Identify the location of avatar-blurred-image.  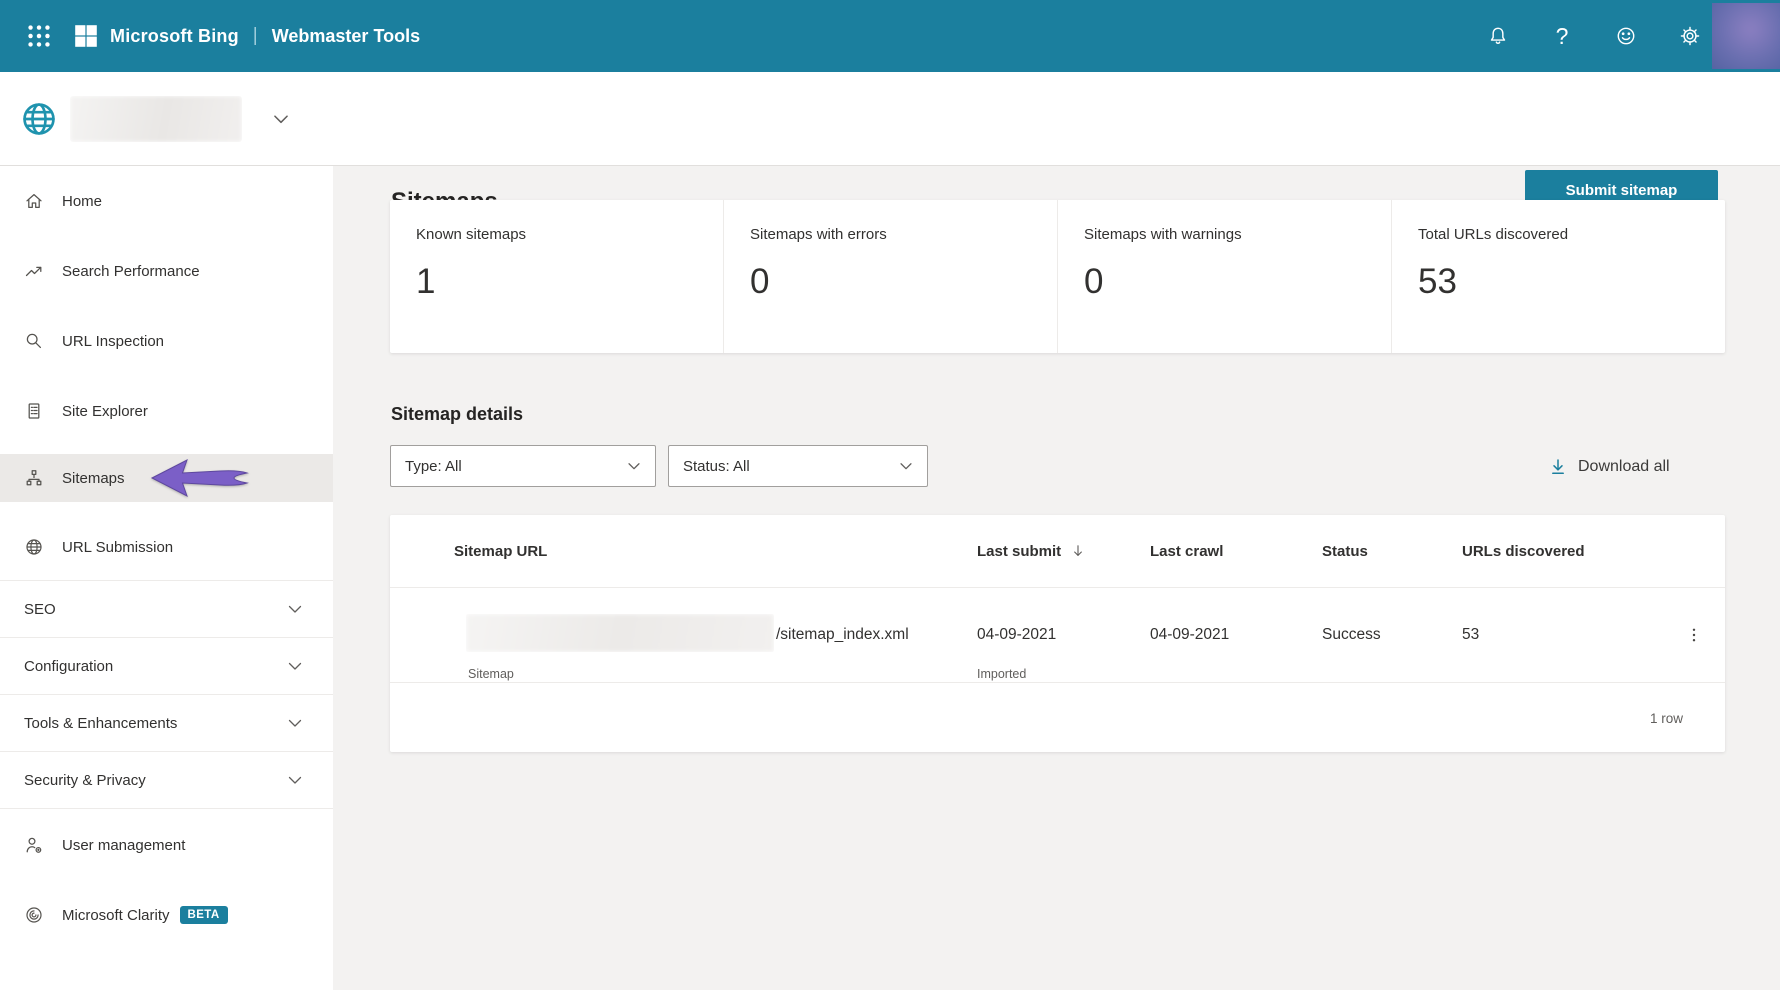
(1746, 36).